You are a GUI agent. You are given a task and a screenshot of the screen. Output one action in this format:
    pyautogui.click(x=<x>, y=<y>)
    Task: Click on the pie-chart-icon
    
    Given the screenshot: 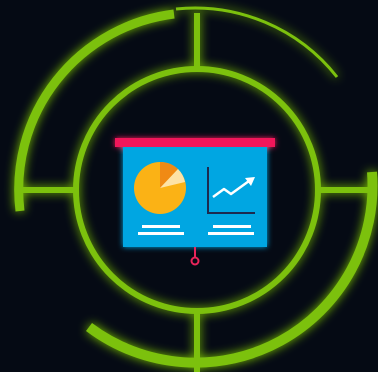 What is the action you would take?
    pyautogui.click(x=160, y=187)
    